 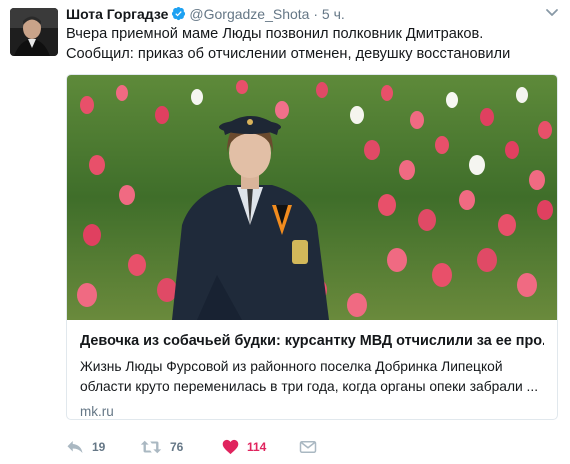 I want to click on reply-icon, so click(x=75, y=447).